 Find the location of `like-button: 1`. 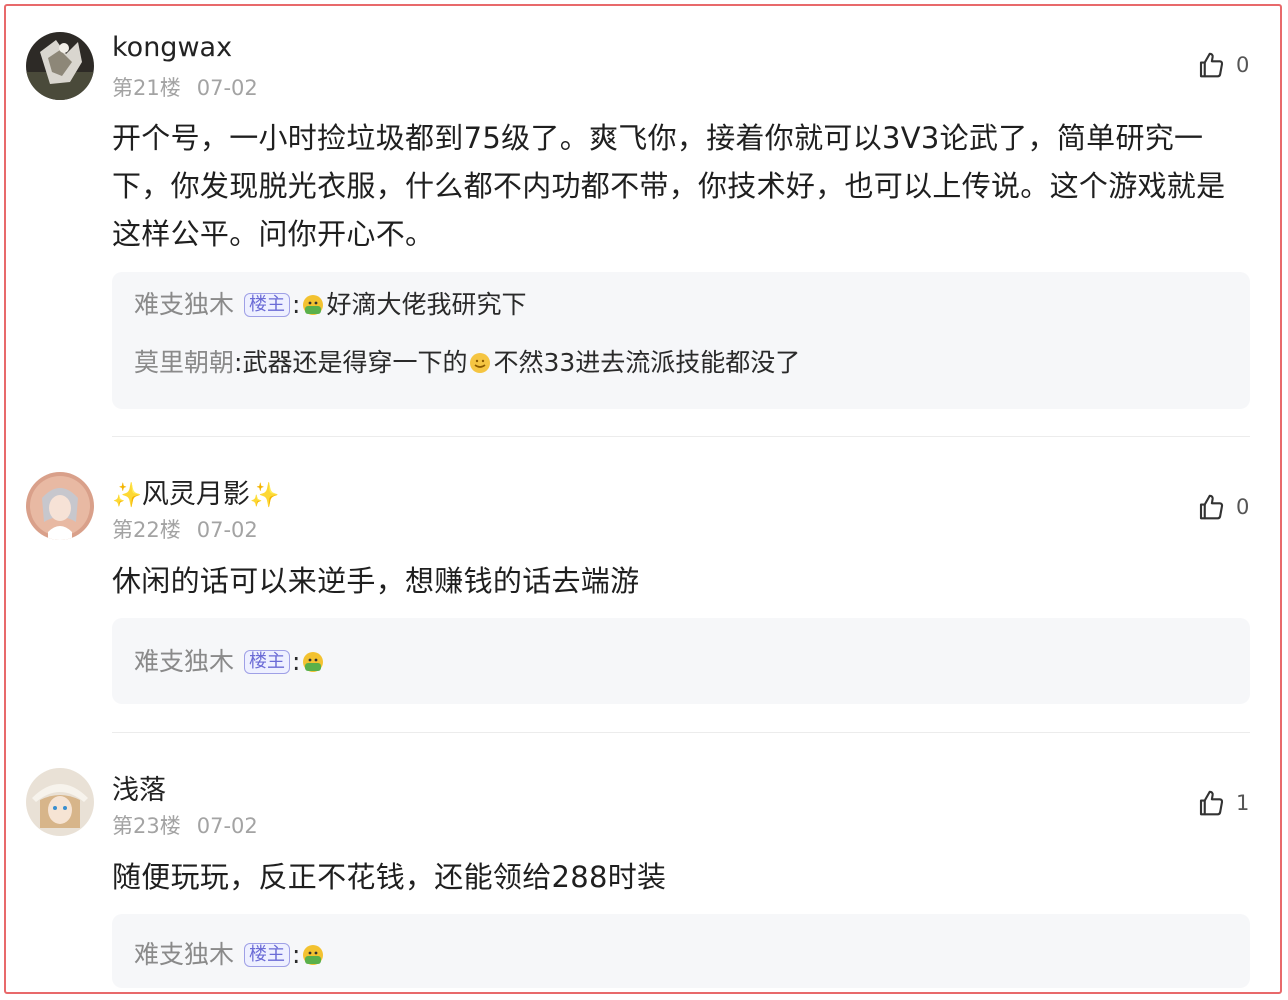

like-button: 1 is located at coordinates (1222, 803).